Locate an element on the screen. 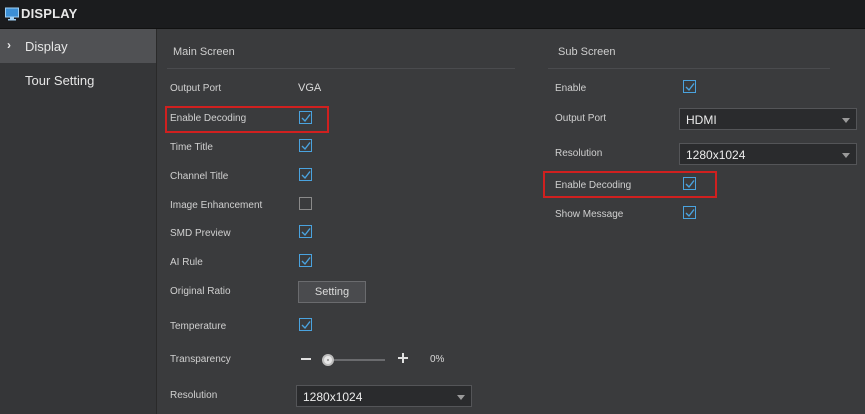 The width and height of the screenshot is (865, 414). show-message-checkbox is located at coordinates (689, 212).